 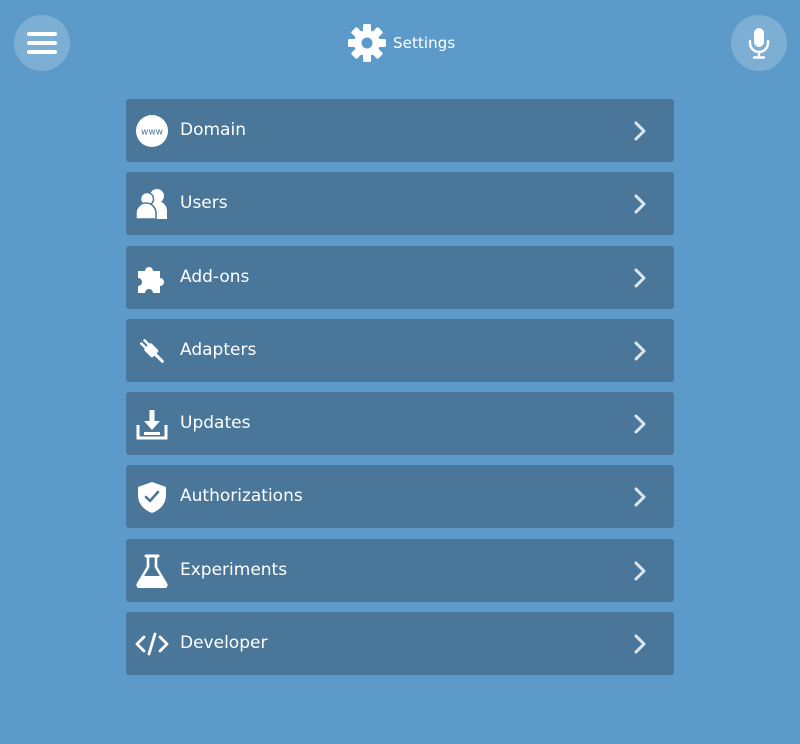 What do you see at coordinates (424, 43) in the screenshot?
I see `page-title: Settings` at bounding box center [424, 43].